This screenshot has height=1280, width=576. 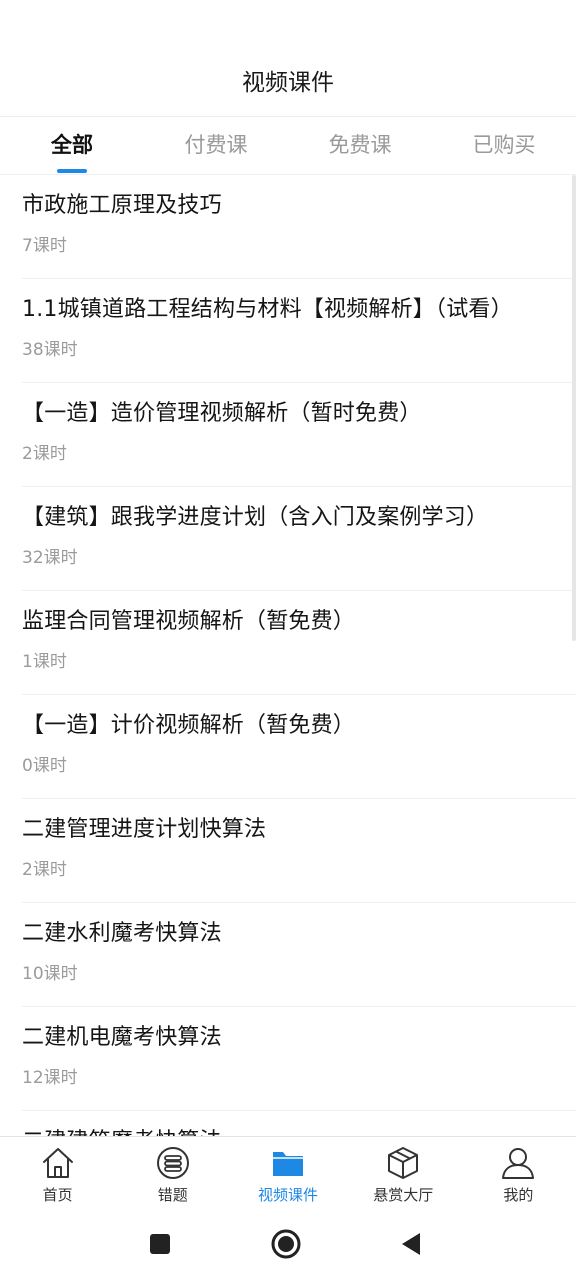 What do you see at coordinates (288, 1195) in the screenshot?
I see `tabbar-label: 视频课件` at bounding box center [288, 1195].